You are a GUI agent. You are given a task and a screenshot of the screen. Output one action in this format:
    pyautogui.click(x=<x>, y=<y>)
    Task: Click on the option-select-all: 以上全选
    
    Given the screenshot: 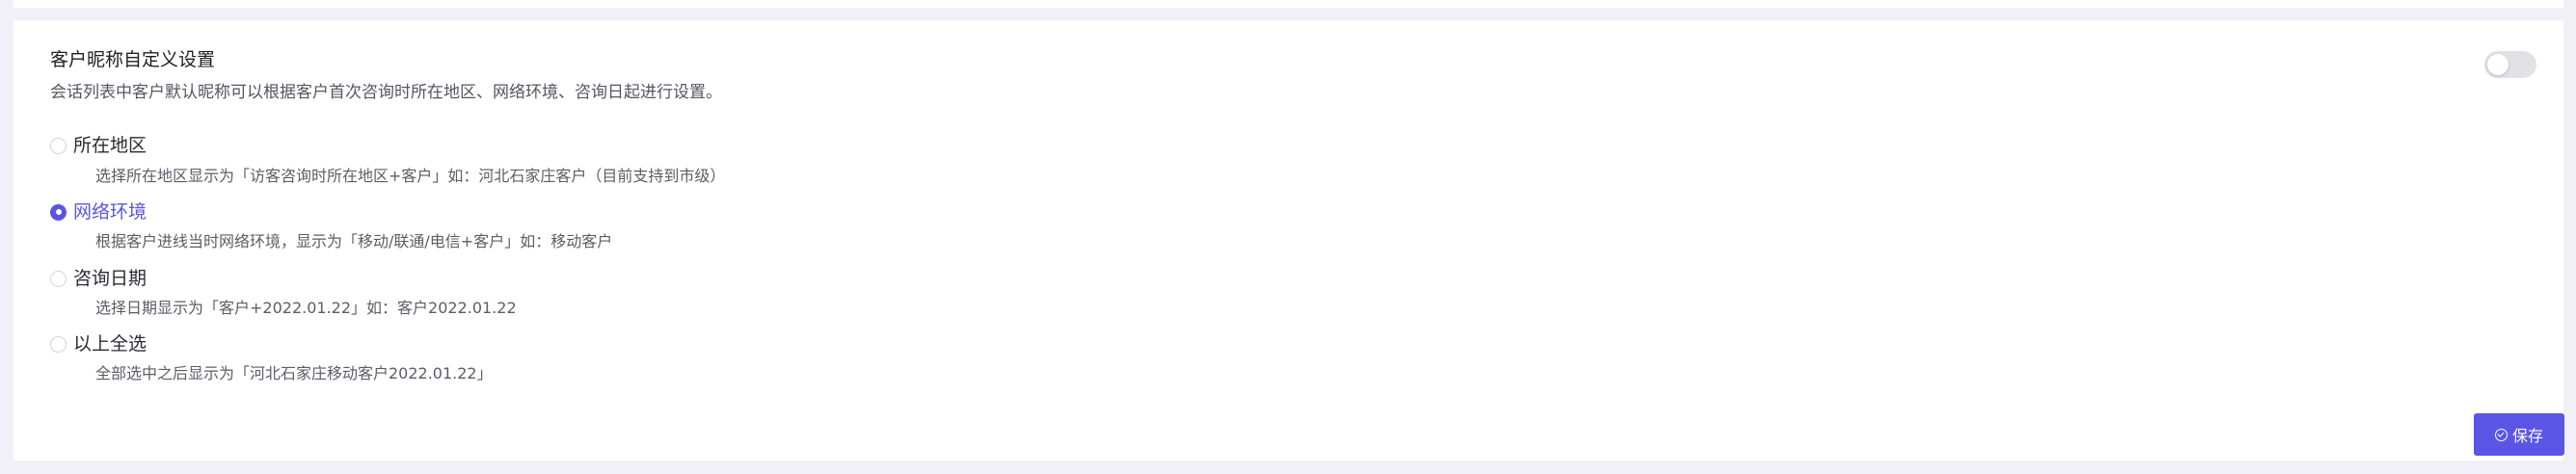 What is the action you would take?
    pyautogui.click(x=99, y=344)
    